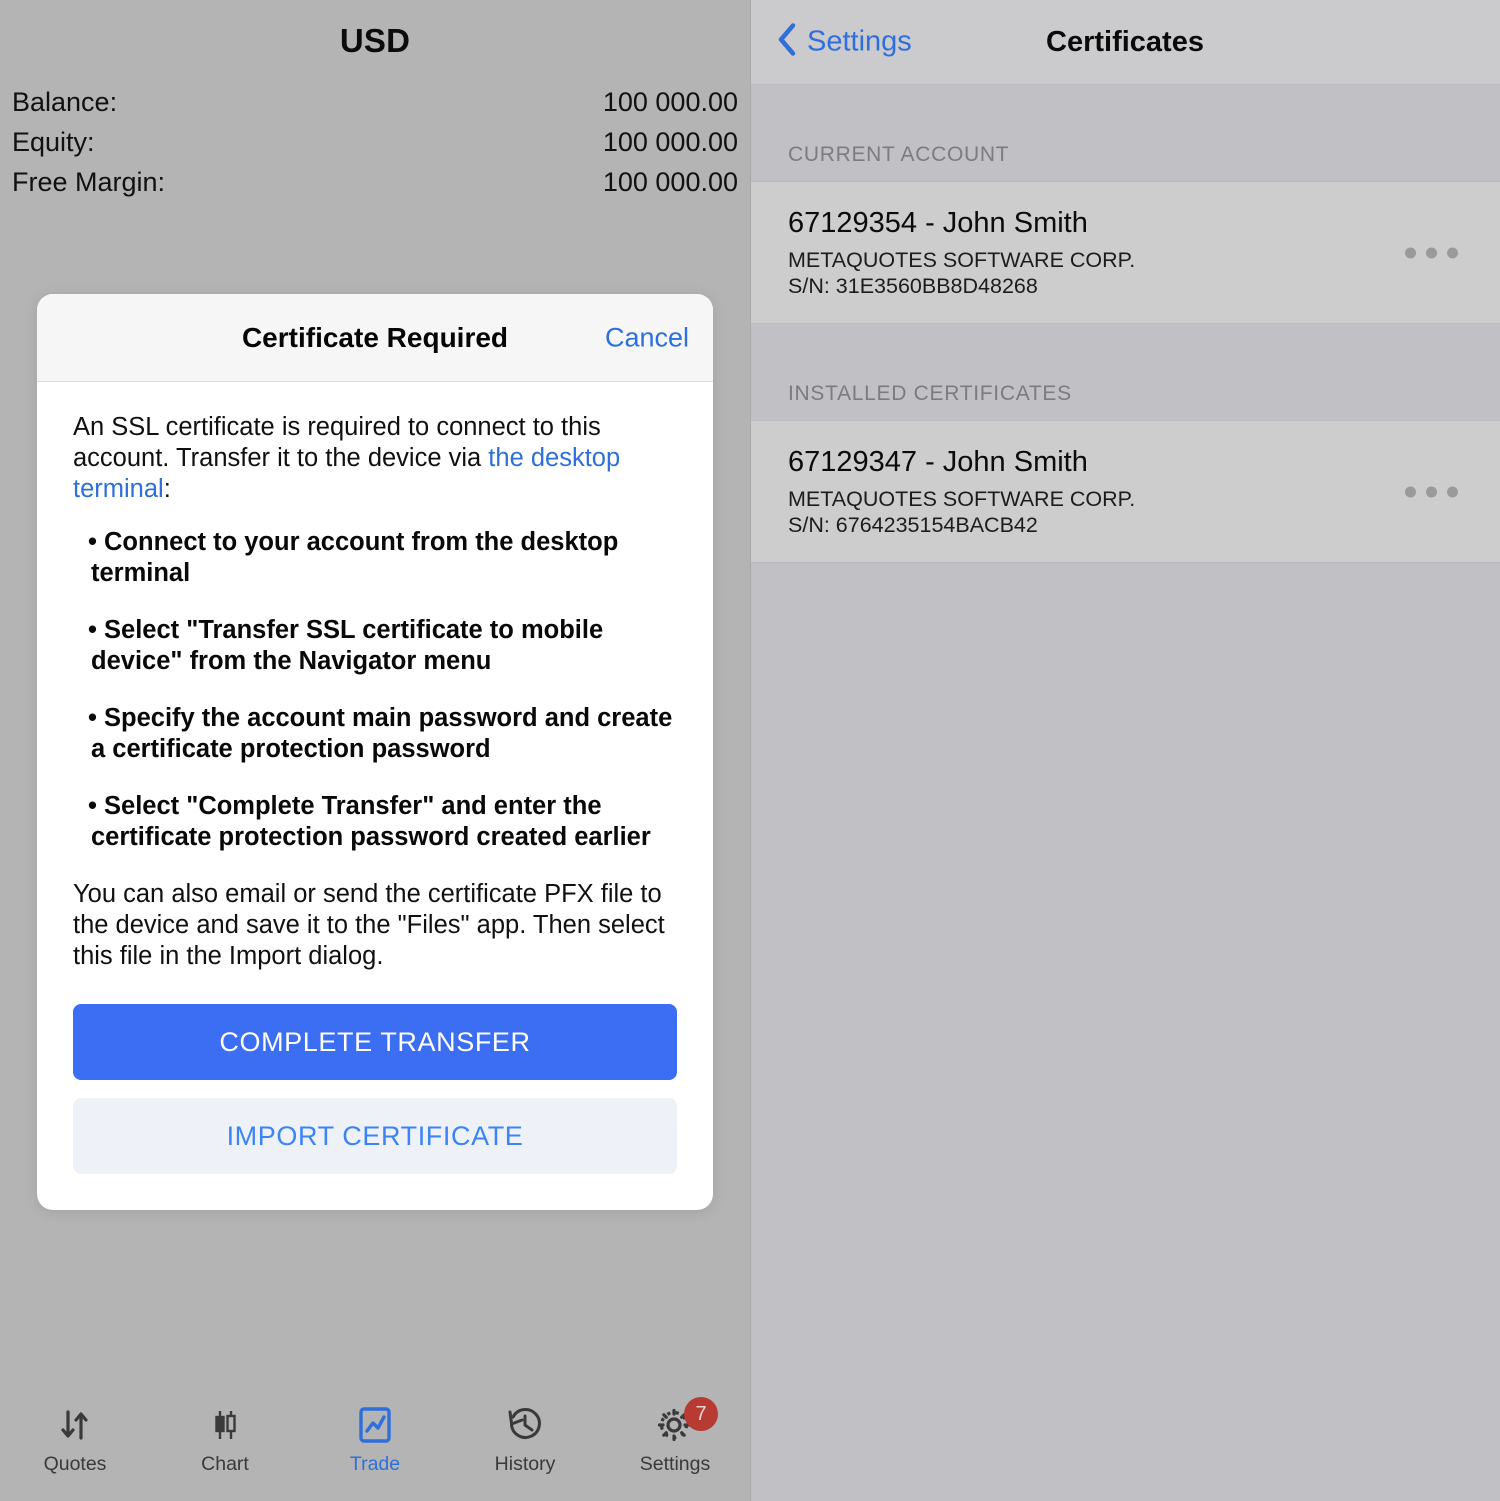 Image resolution: width=1500 pixels, height=1501 pixels. What do you see at coordinates (89, 182) in the screenshot?
I see `stat-label: Free Margin:` at bounding box center [89, 182].